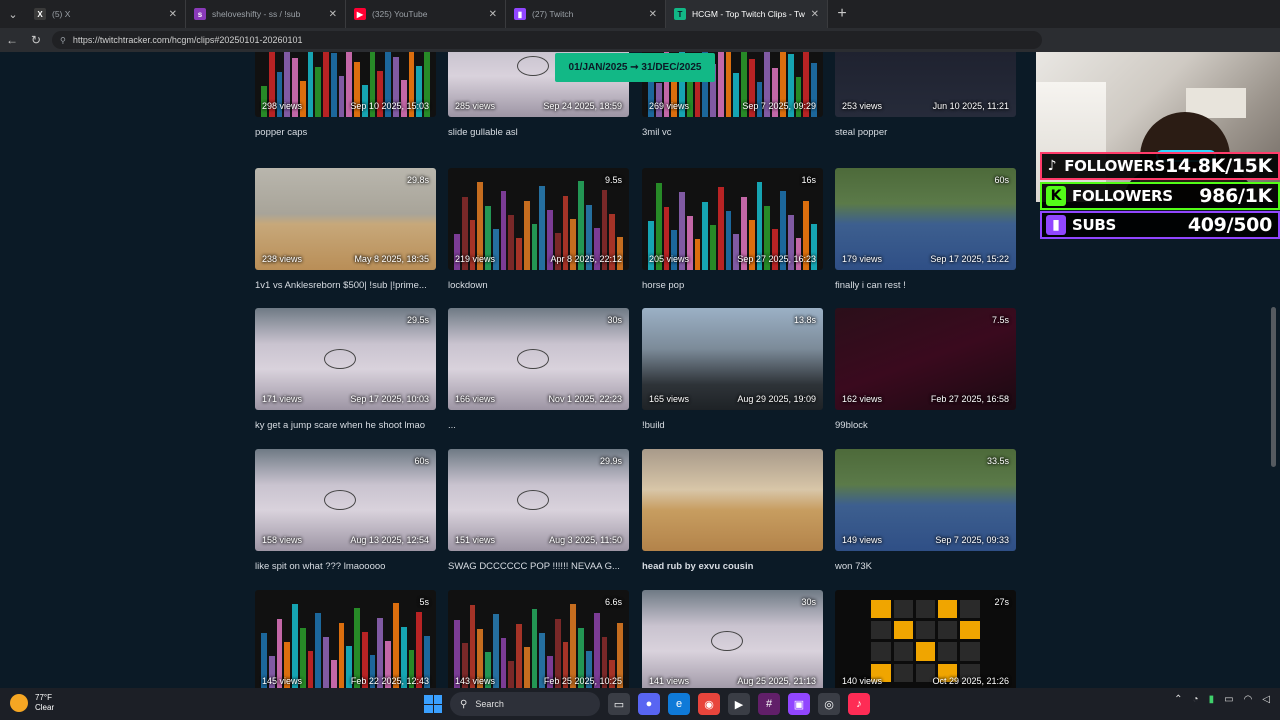  I want to click on clip-title: lockdown, so click(538, 285).